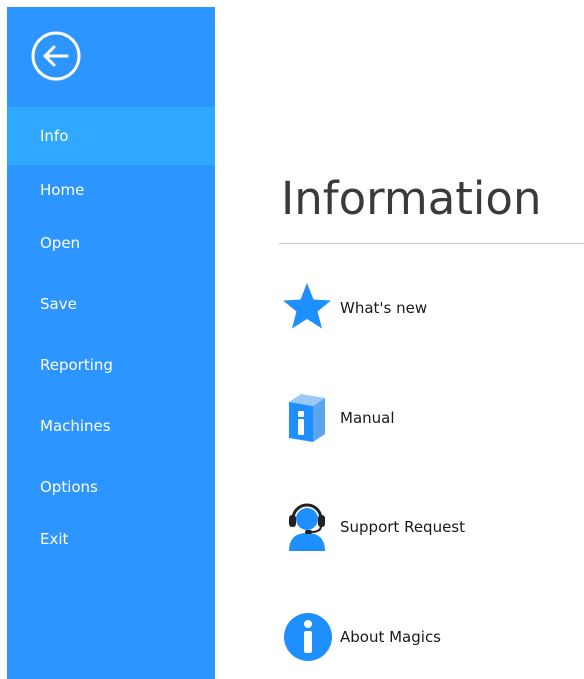  I want to click on sidebar-item-exit: Exit, so click(111, 539).